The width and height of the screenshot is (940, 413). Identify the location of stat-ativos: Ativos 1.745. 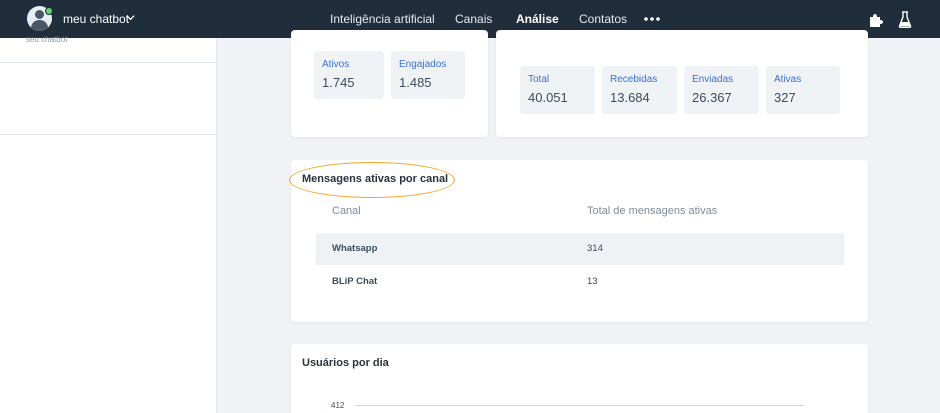
(349, 75).